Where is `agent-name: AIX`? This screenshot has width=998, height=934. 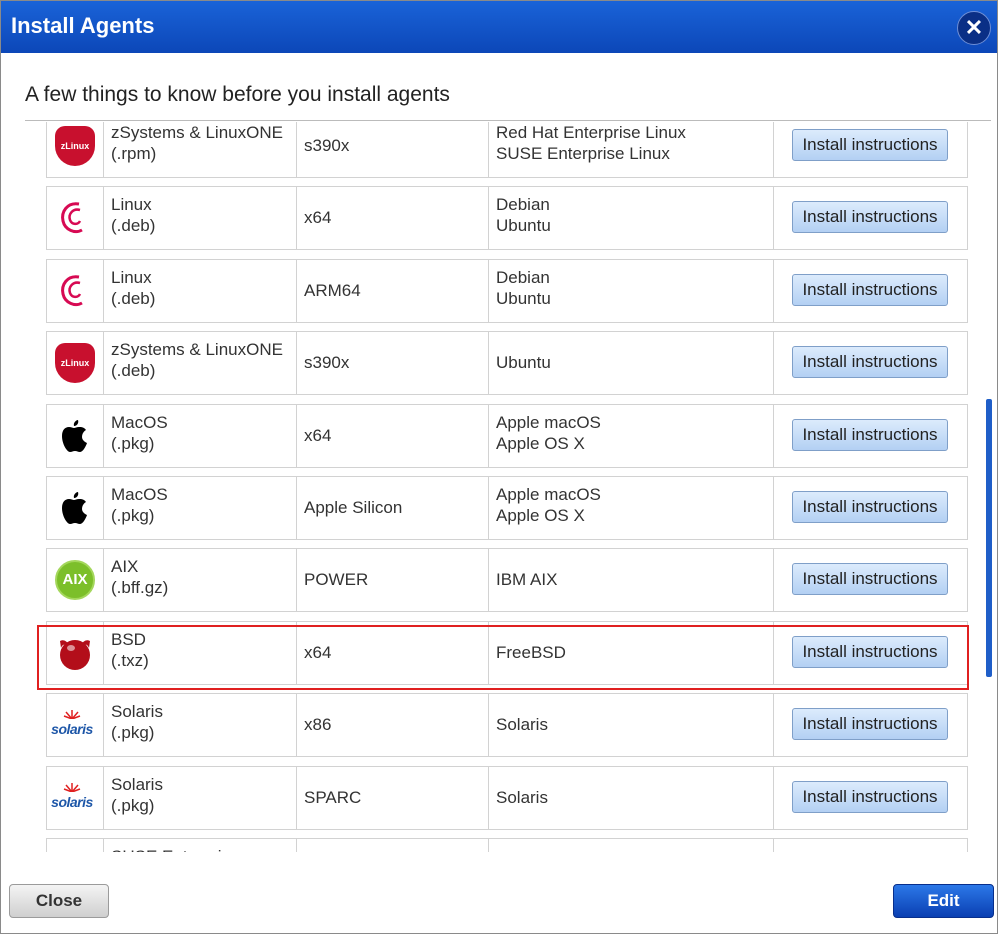
agent-name: AIX is located at coordinates (125, 567).